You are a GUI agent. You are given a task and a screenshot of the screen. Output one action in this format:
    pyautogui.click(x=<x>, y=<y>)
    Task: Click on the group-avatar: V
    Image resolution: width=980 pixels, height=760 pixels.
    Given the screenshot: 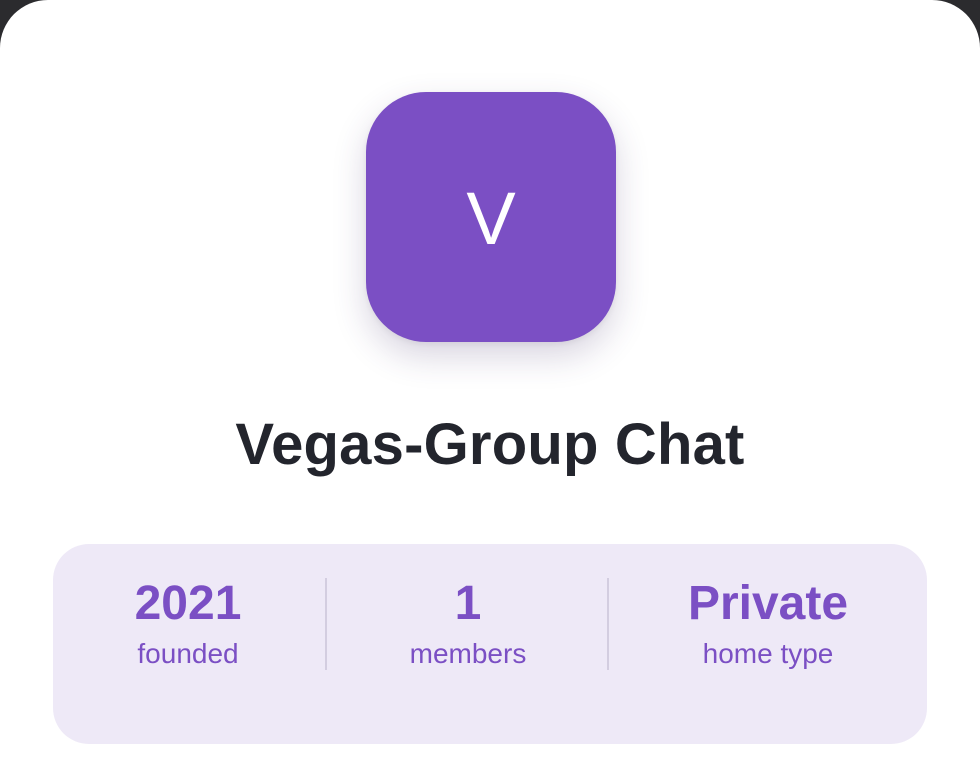 What is the action you would take?
    pyautogui.click(x=491, y=217)
    